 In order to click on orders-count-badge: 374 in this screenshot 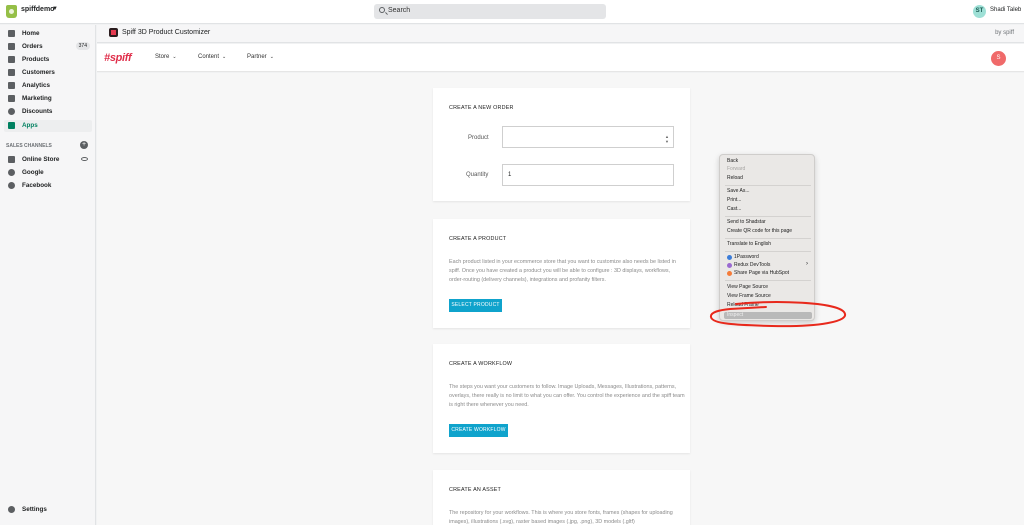, I will do `click(82, 46)`.